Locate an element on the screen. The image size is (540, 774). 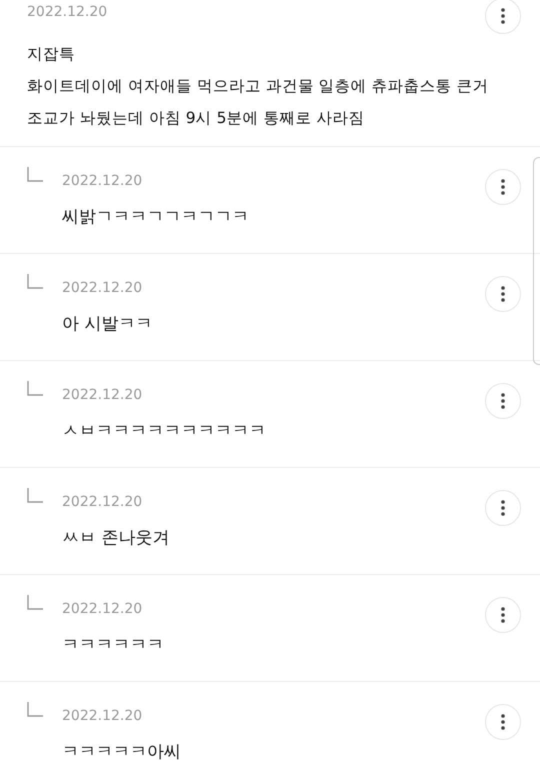
comment-text: 조교가 놔뒀는데 아침 9시 5분에 통째로 사라짐 is located at coordinates (196, 118).